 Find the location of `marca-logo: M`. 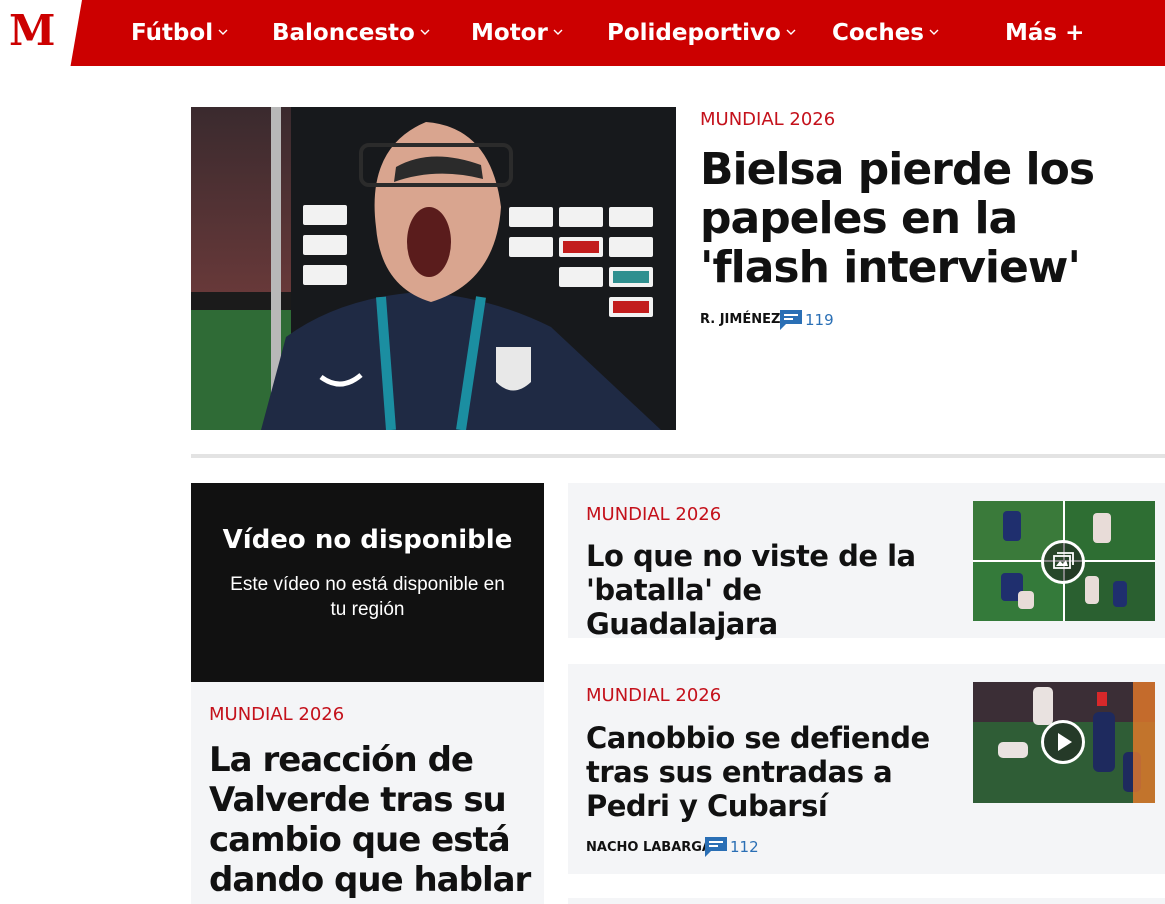

marca-logo: M is located at coordinates (41, 33).